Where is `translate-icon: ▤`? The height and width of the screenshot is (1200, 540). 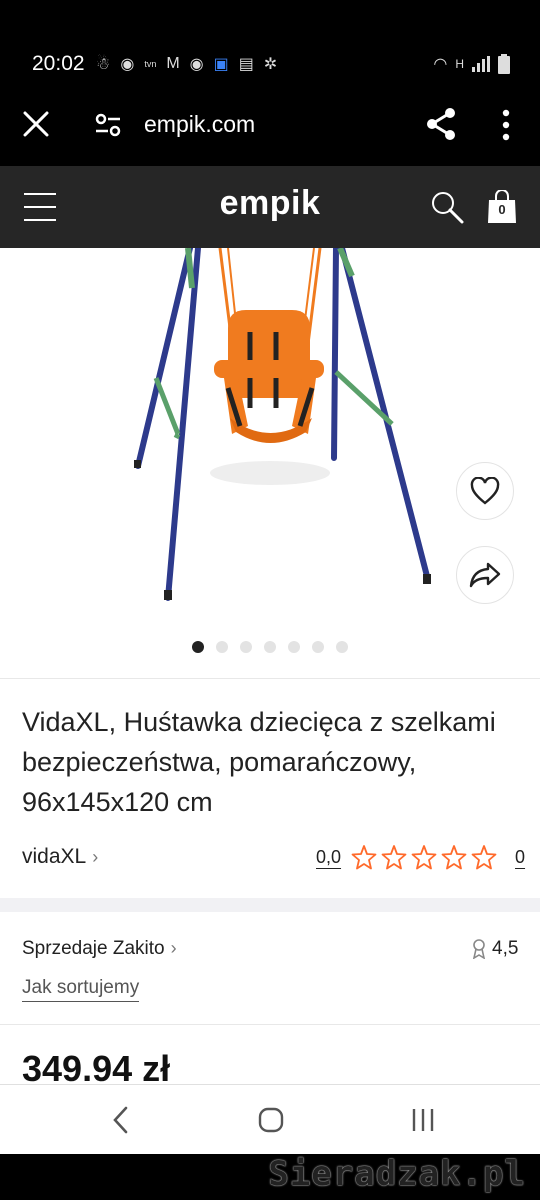 translate-icon: ▤ is located at coordinates (246, 64).